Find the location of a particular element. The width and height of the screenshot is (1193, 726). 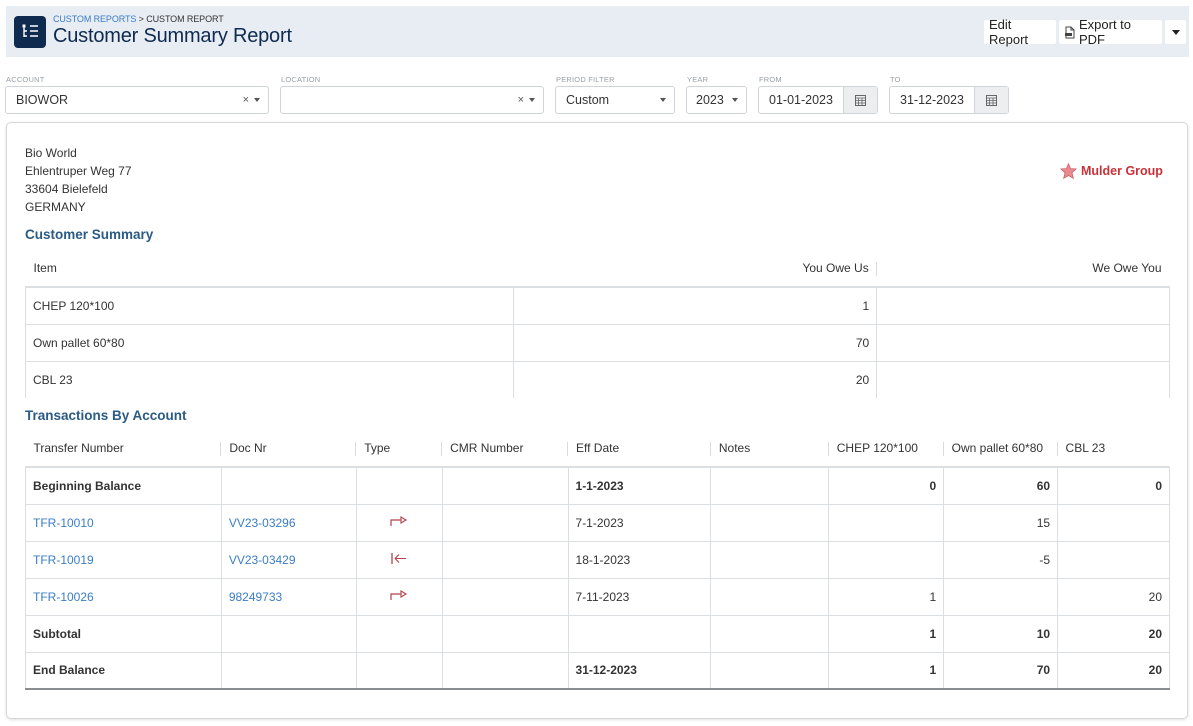

transfer-number-link: TFR-10010 is located at coordinates (63, 523).